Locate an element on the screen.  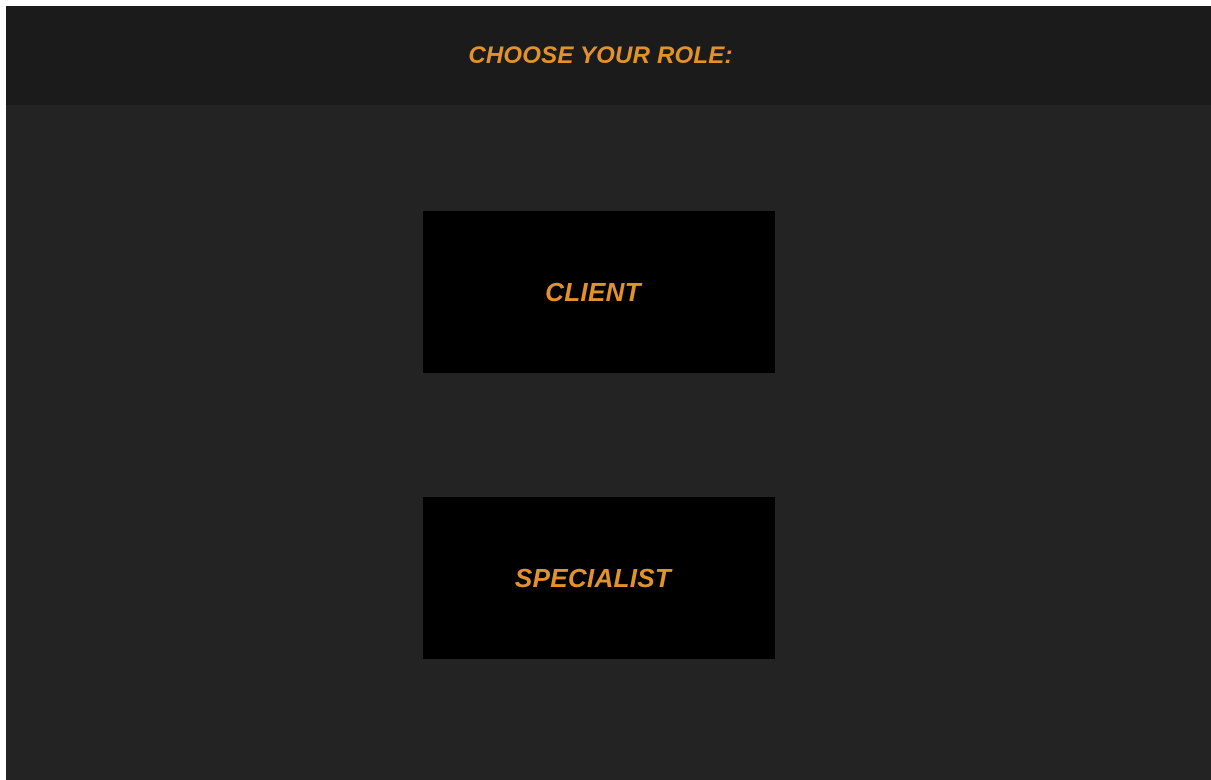
specialist-role-label: SPECIALIST is located at coordinates (593, 577).